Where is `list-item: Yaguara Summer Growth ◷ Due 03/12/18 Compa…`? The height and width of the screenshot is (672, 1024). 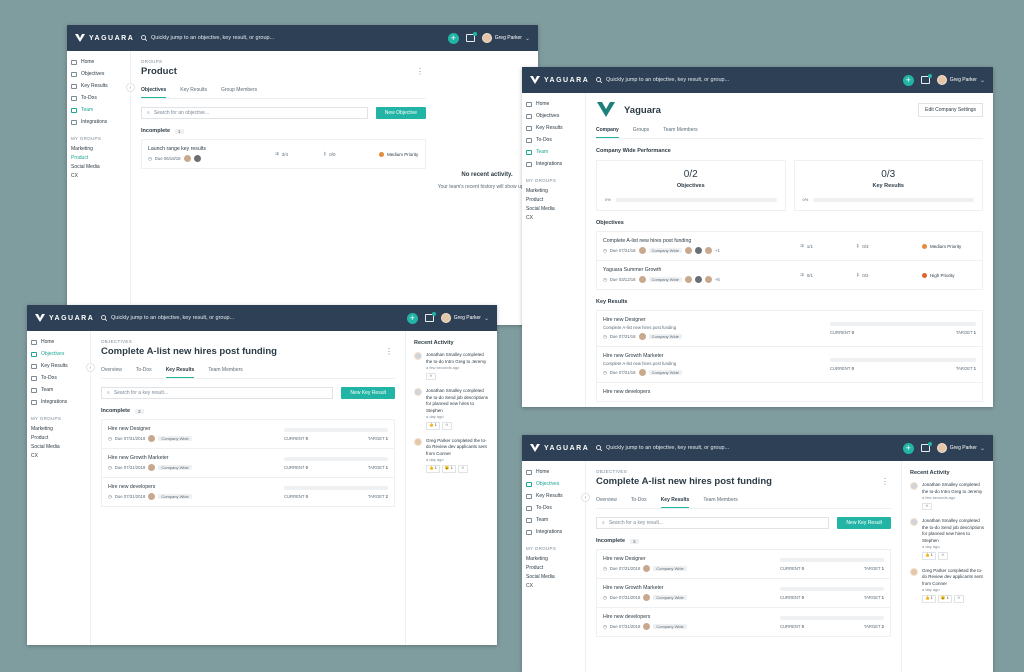
list-item: Yaguara Summer Growth ◷ Due 03/12/18 Compa… is located at coordinates (789, 275).